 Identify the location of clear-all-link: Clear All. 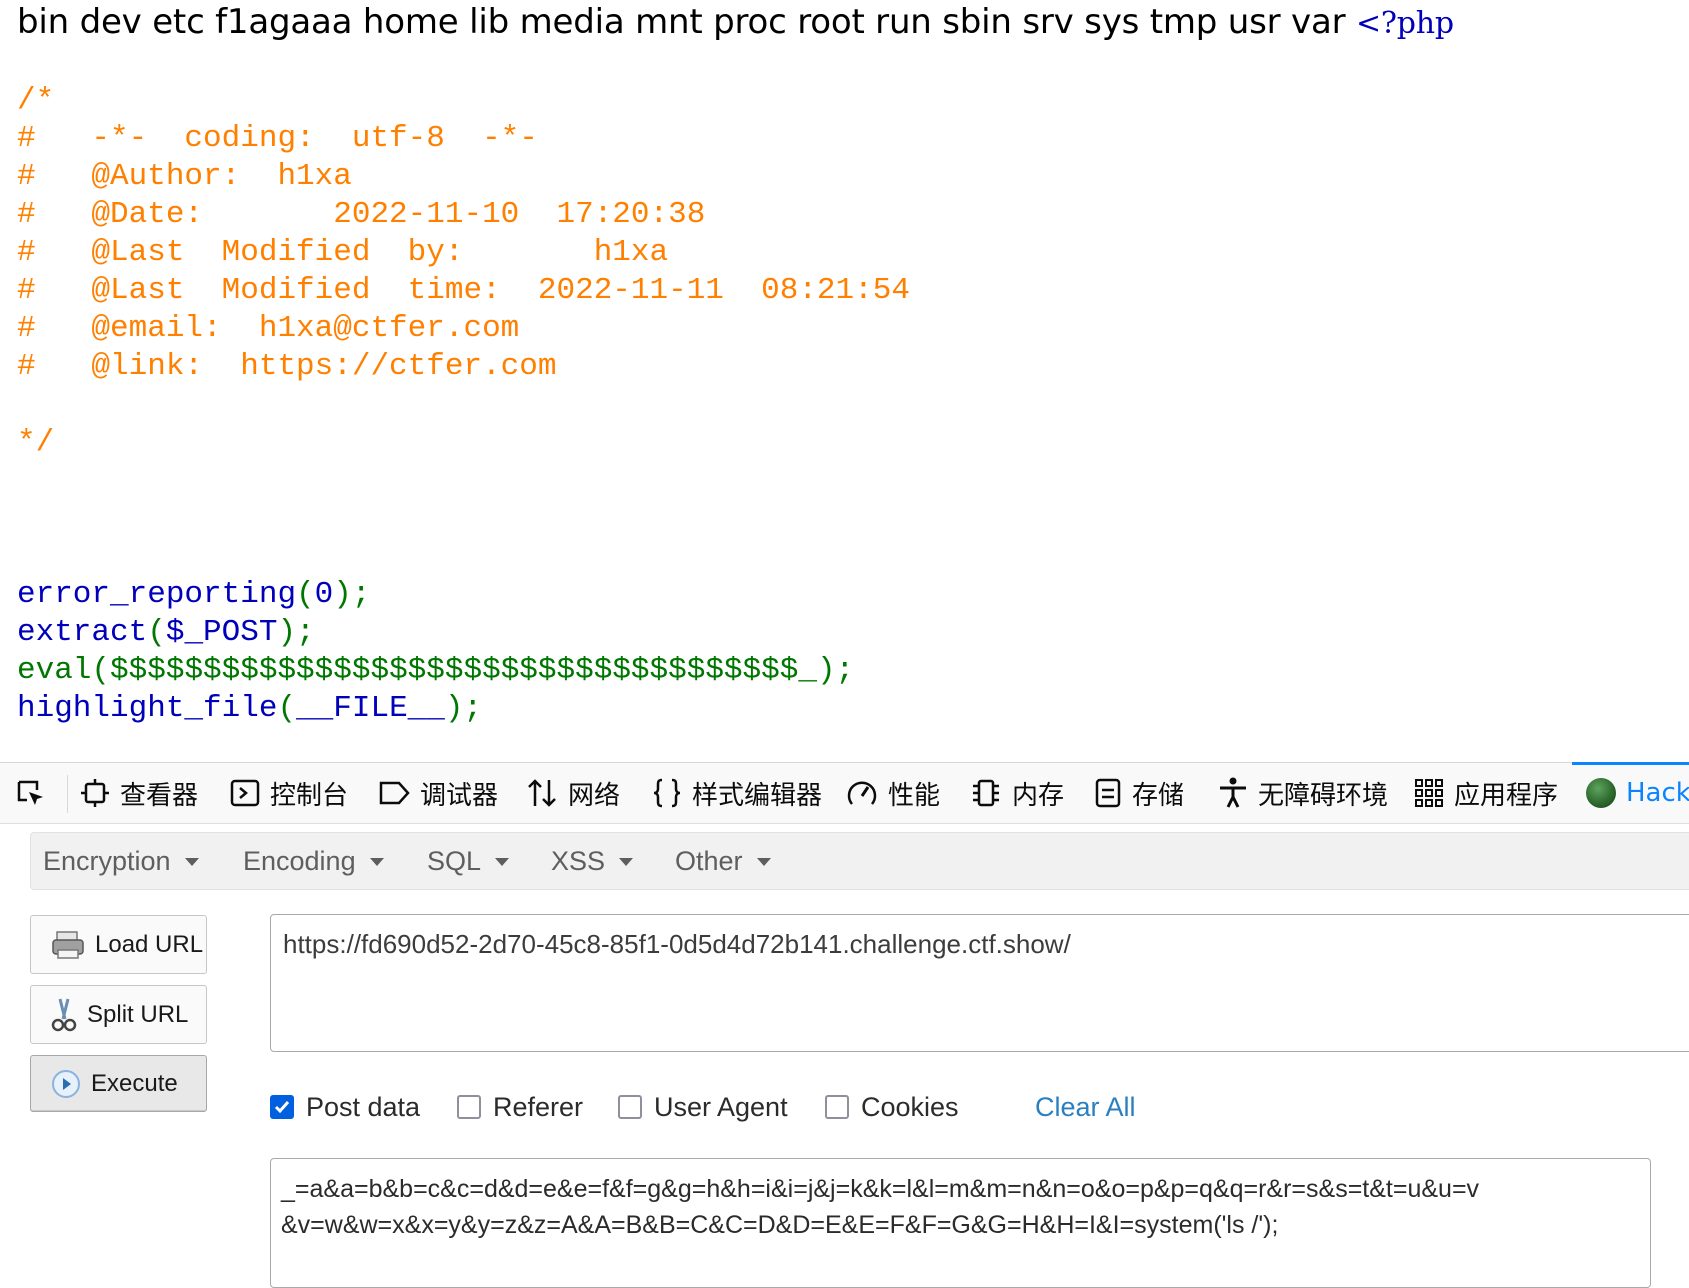
(1085, 1107).